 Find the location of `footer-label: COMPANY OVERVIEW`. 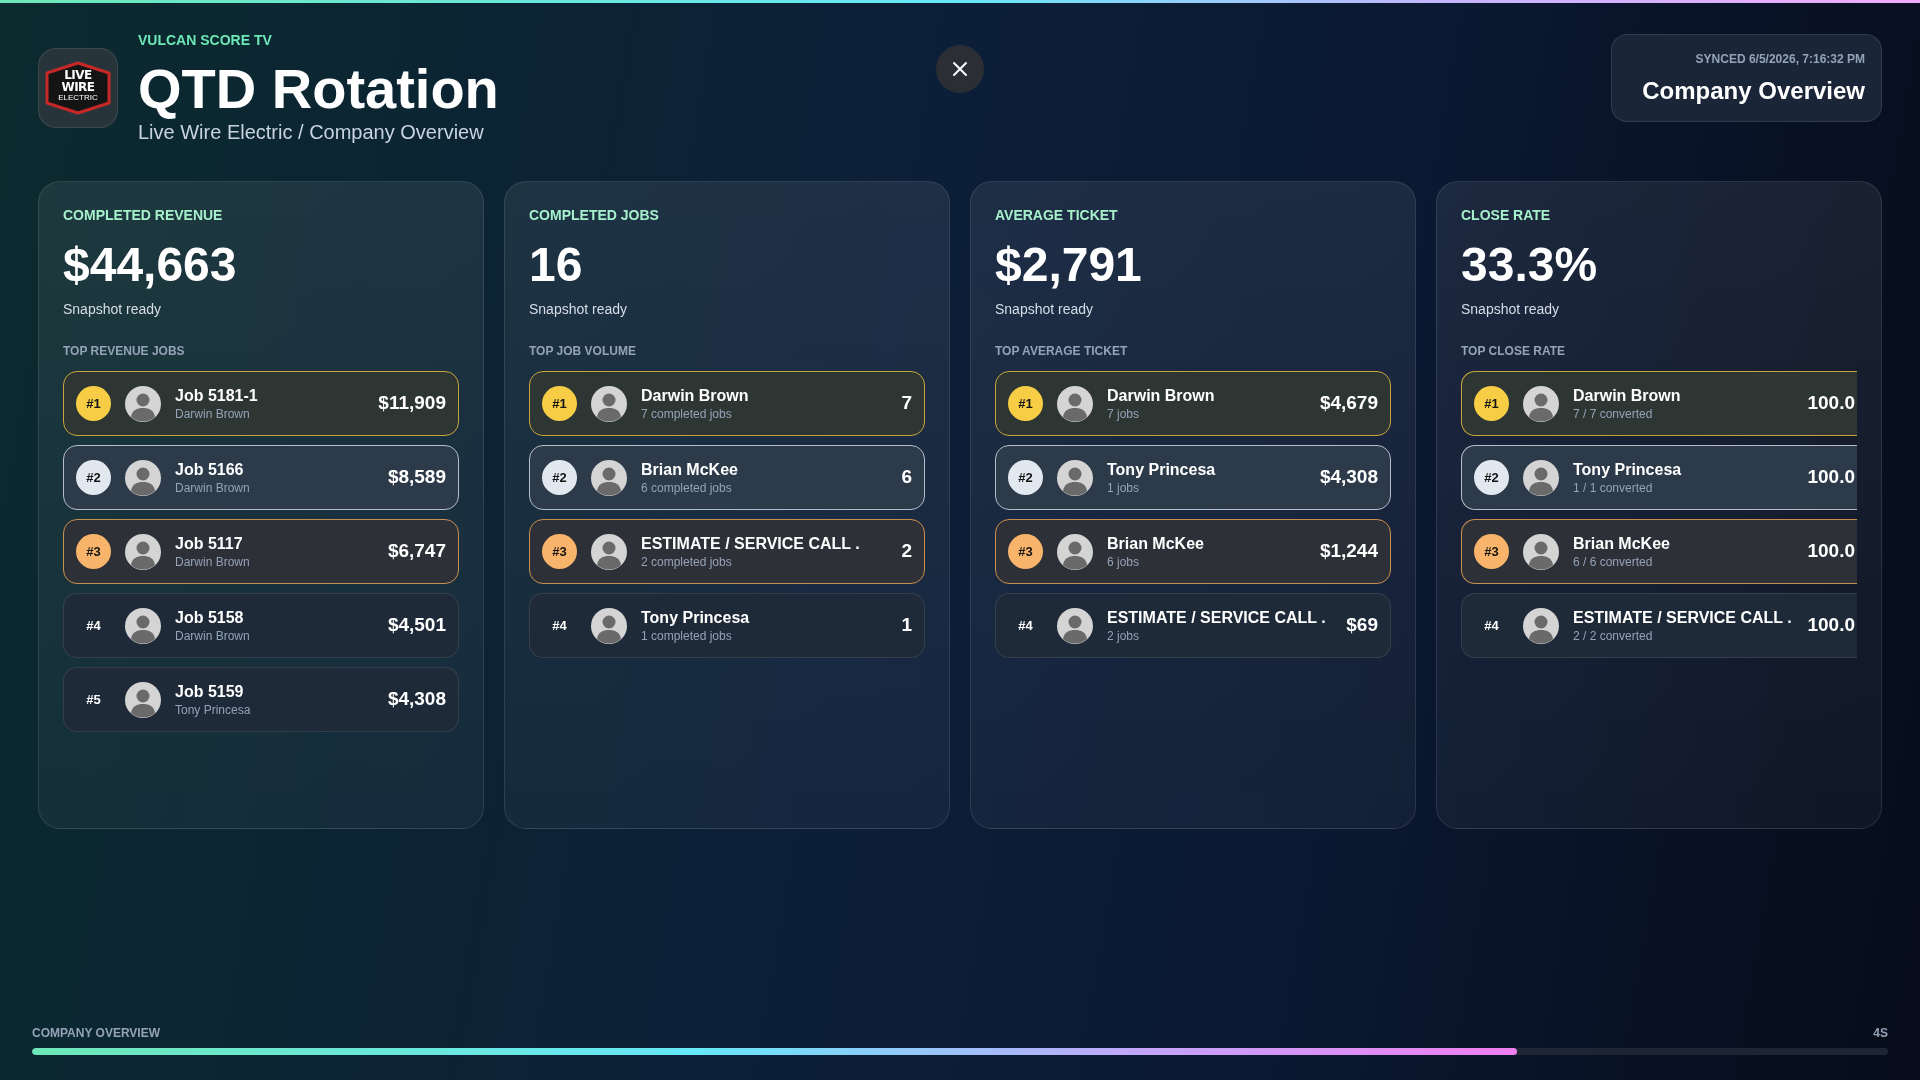

footer-label: COMPANY OVERVIEW is located at coordinates (96, 1033).